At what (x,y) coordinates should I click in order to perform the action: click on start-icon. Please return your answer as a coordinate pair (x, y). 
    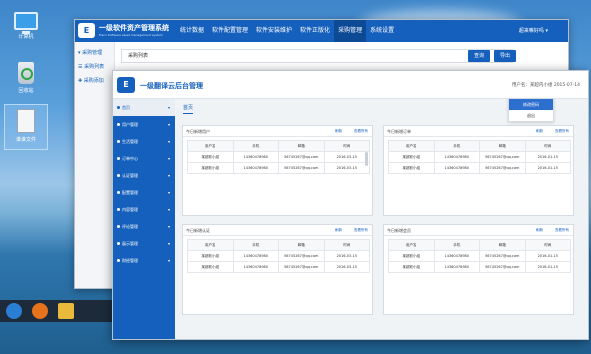
    Looking at the image, I should click on (14, 311).